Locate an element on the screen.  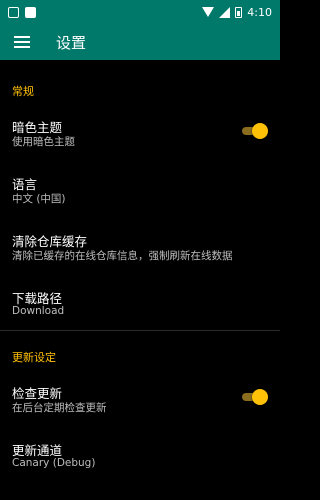
page-title: 设置 is located at coordinates (71, 42).